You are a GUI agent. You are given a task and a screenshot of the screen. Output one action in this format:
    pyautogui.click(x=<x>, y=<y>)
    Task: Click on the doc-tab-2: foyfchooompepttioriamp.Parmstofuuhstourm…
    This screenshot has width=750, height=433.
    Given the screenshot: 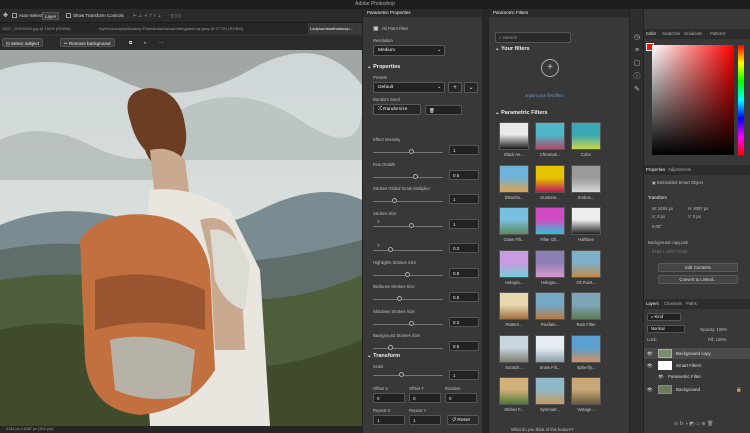 What is the action you would take?
    pyautogui.click(x=202, y=28)
    